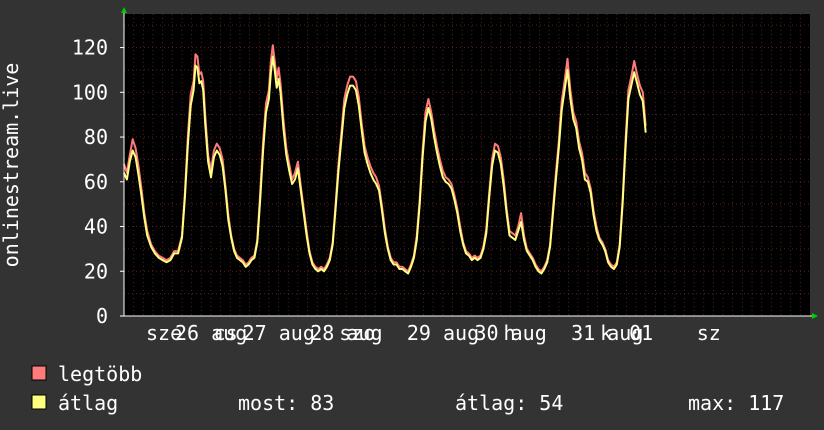 The width and height of the screenshot is (824, 430). I want to click on stat-atlag: átlag: 54, so click(509, 403).